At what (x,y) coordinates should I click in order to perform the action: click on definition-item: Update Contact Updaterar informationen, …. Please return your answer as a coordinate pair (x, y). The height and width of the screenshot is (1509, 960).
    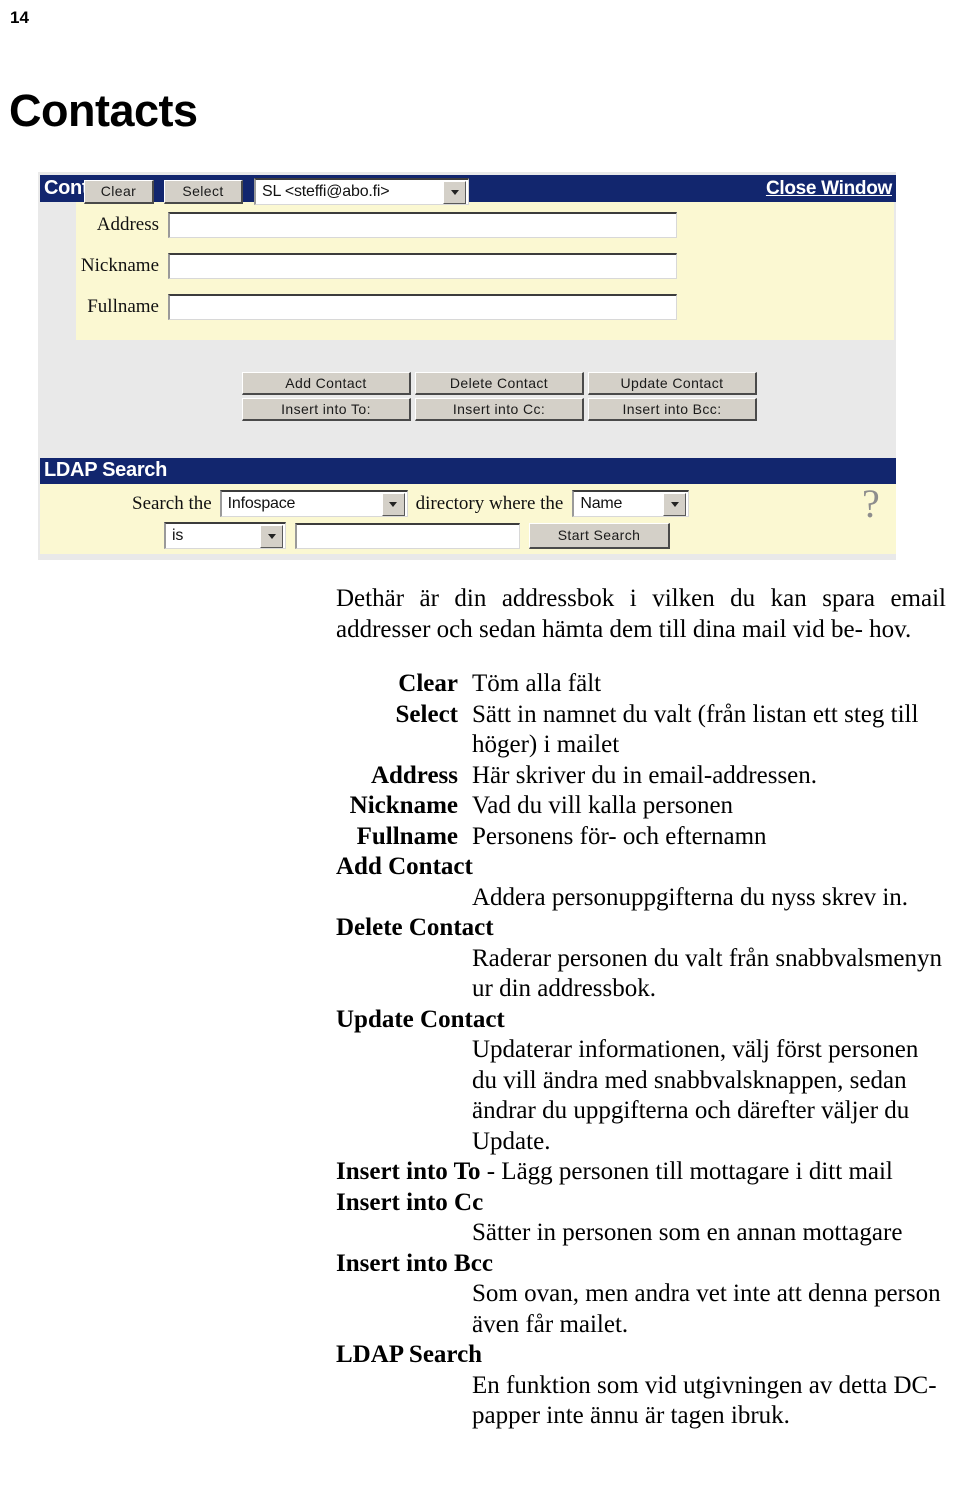
    Looking at the image, I should click on (480, 1081).